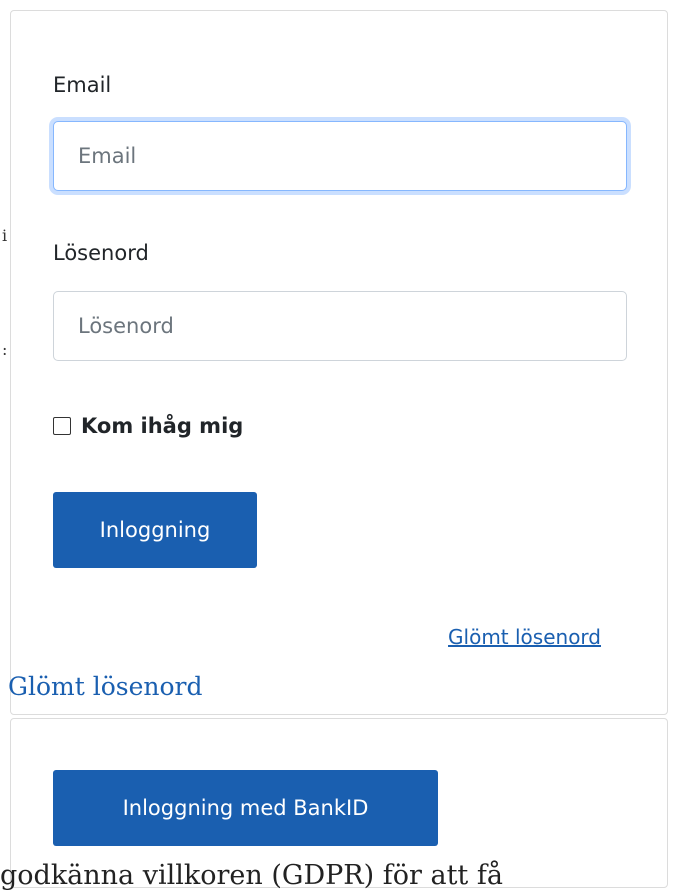 This screenshot has width=673, height=891. What do you see at coordinates (82, 85) in the screenshot?
I see `email-label: Email` at bounding box center [82, 85].